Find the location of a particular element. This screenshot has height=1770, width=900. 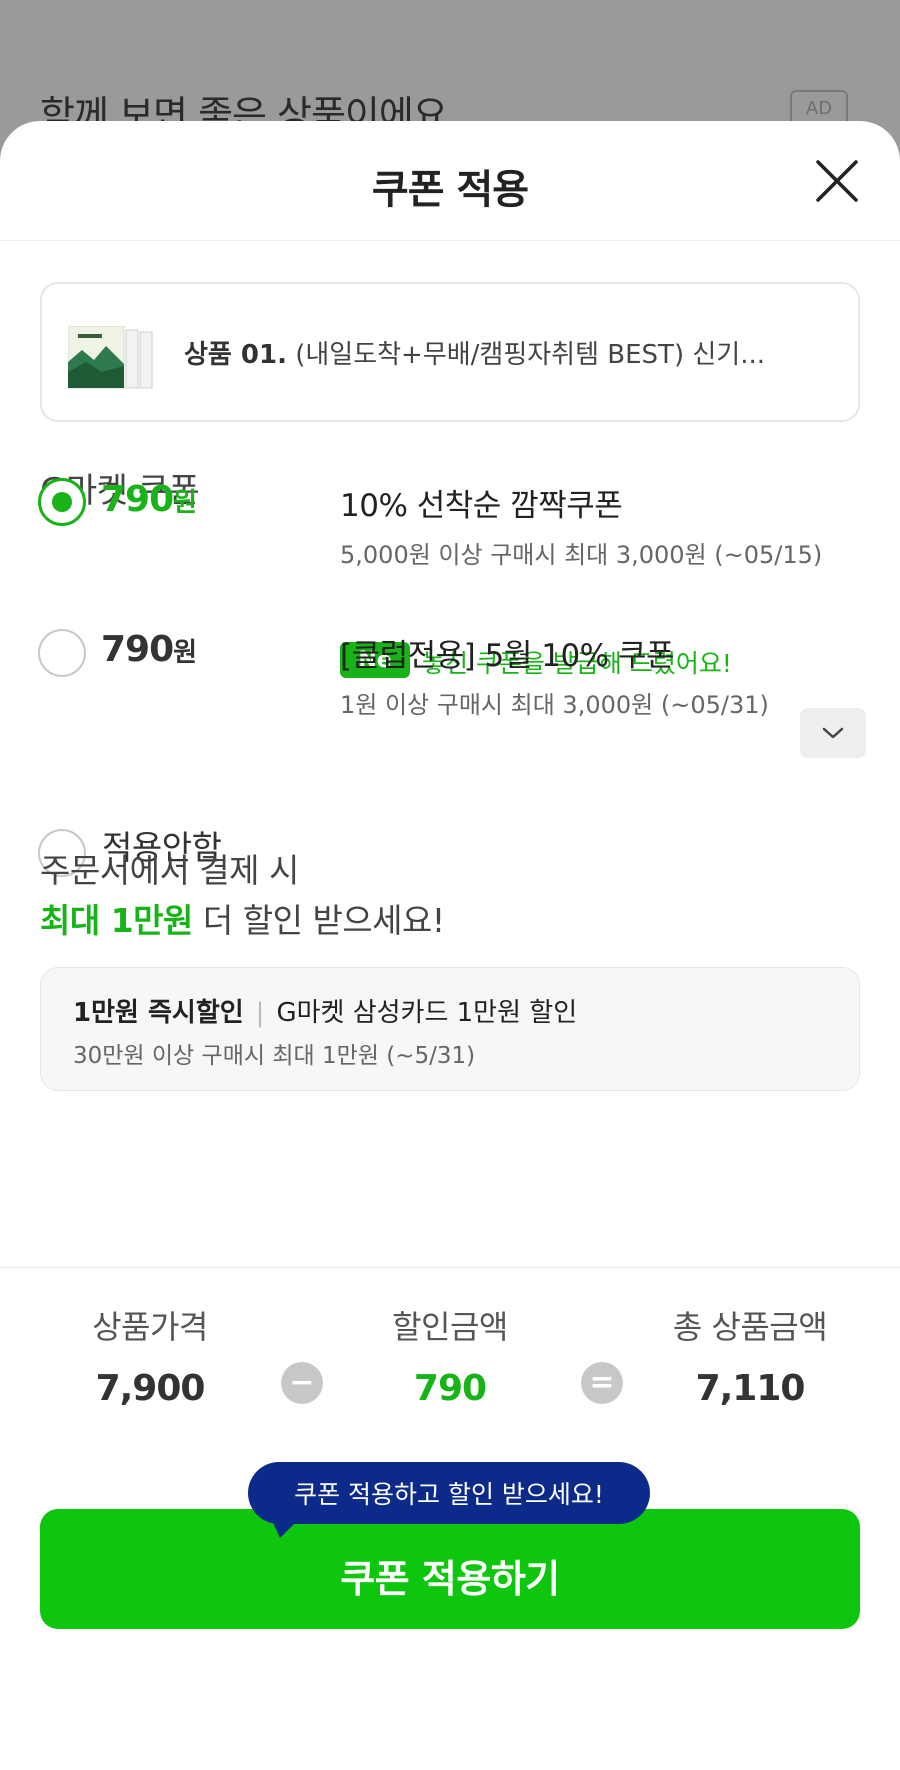

summary-total-value: 7,110 is located at coordinates (750, 1388).